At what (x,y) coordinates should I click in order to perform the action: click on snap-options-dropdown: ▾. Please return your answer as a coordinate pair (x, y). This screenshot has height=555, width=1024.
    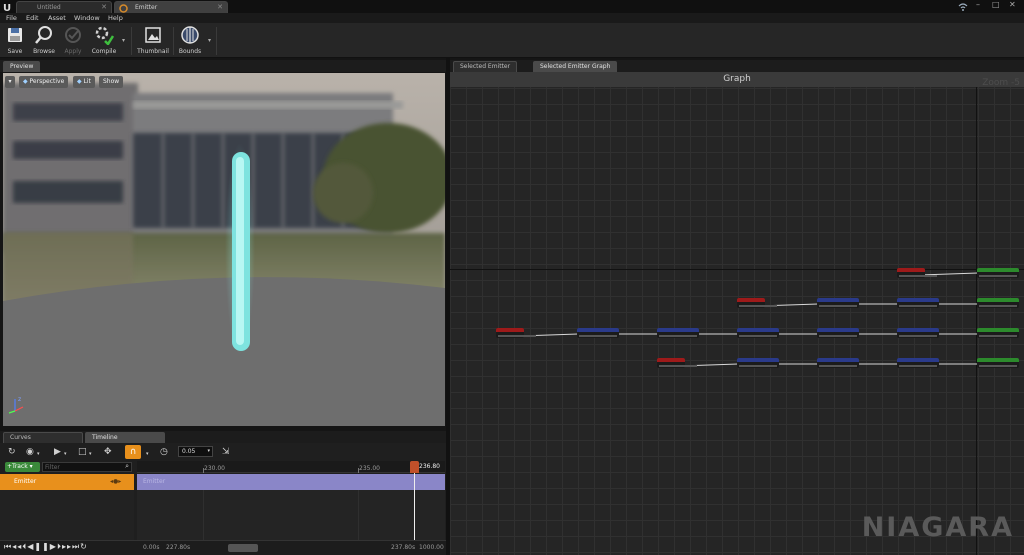
    Looking at the image, I should click on (147, 454).